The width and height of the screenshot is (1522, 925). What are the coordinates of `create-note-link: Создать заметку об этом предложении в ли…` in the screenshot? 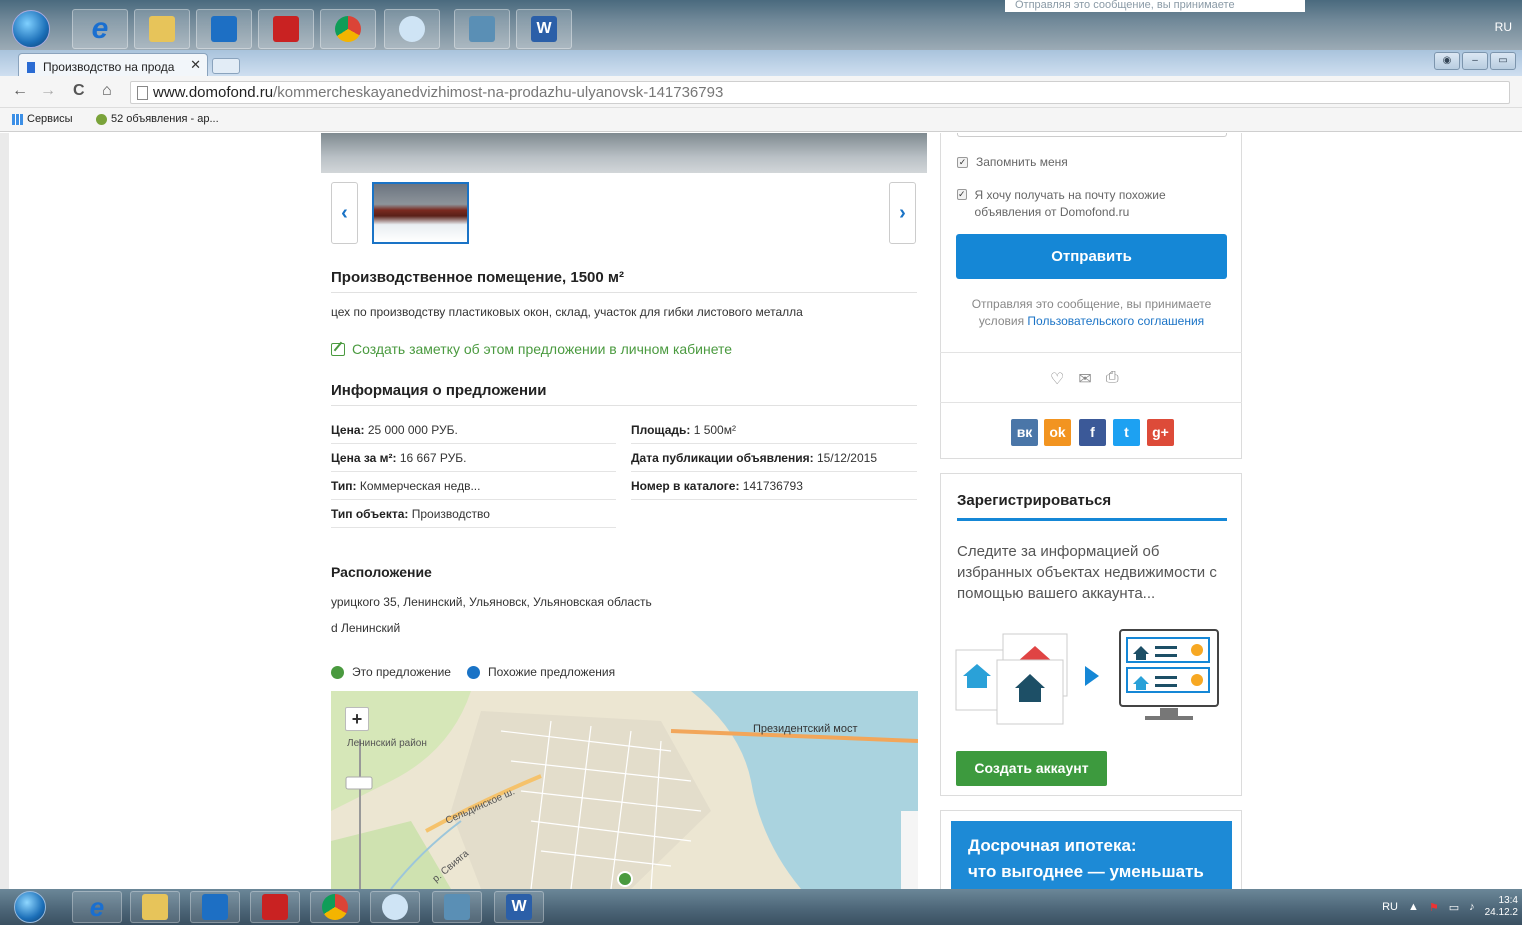 It's located at (531, 349).